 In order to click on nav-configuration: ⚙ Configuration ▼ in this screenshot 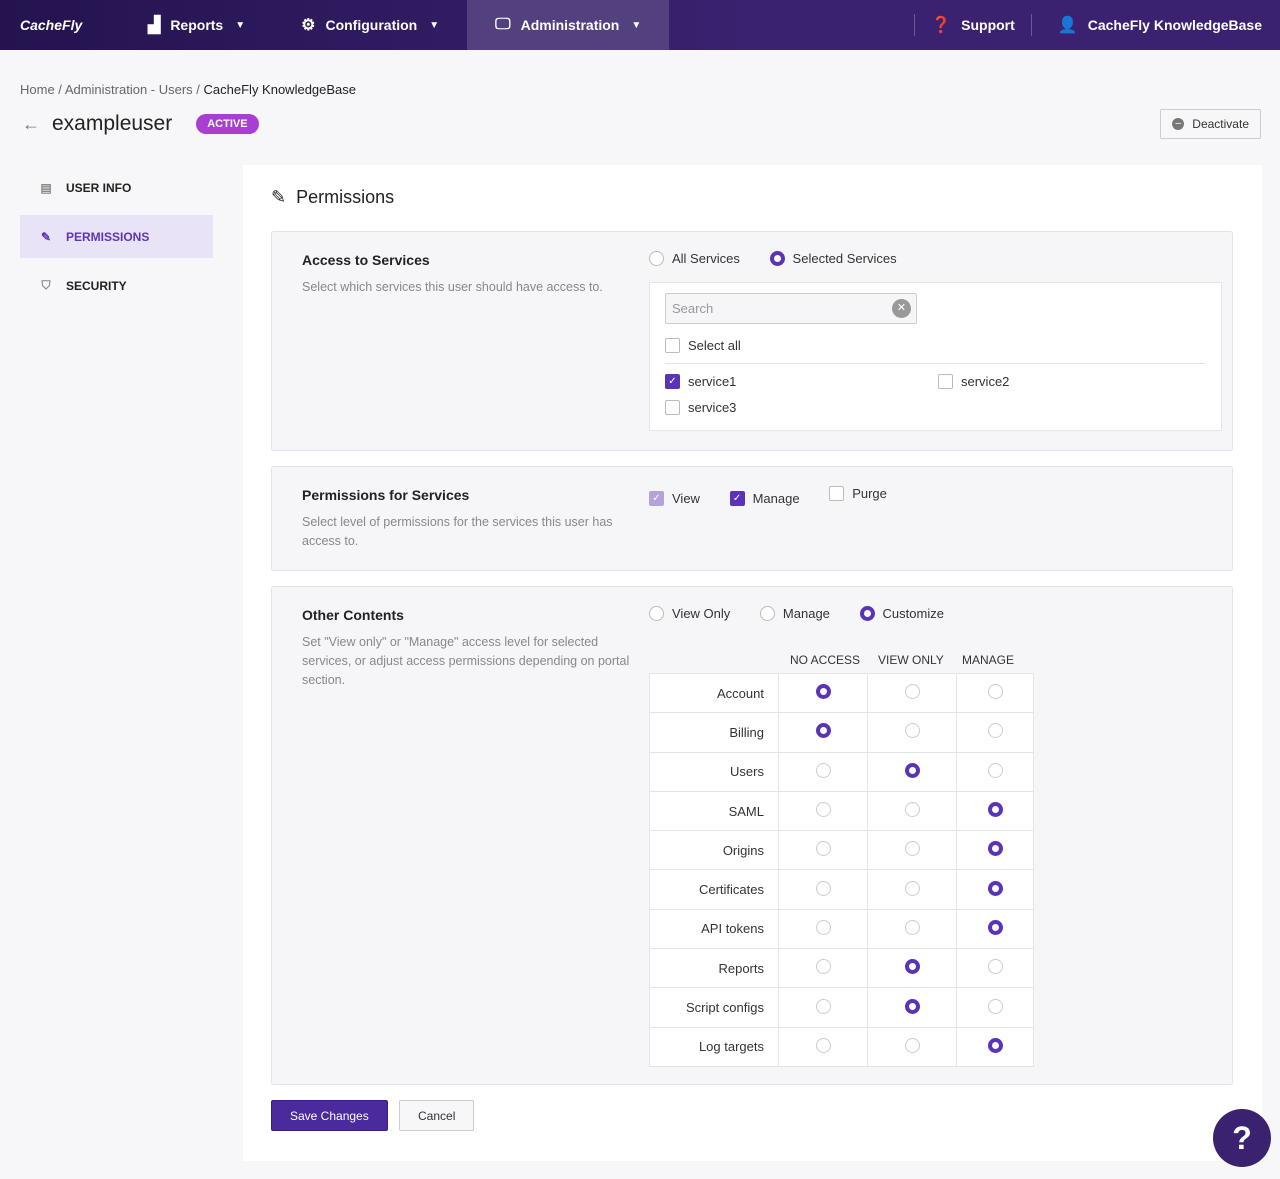, I will do `click(370, 25)`.